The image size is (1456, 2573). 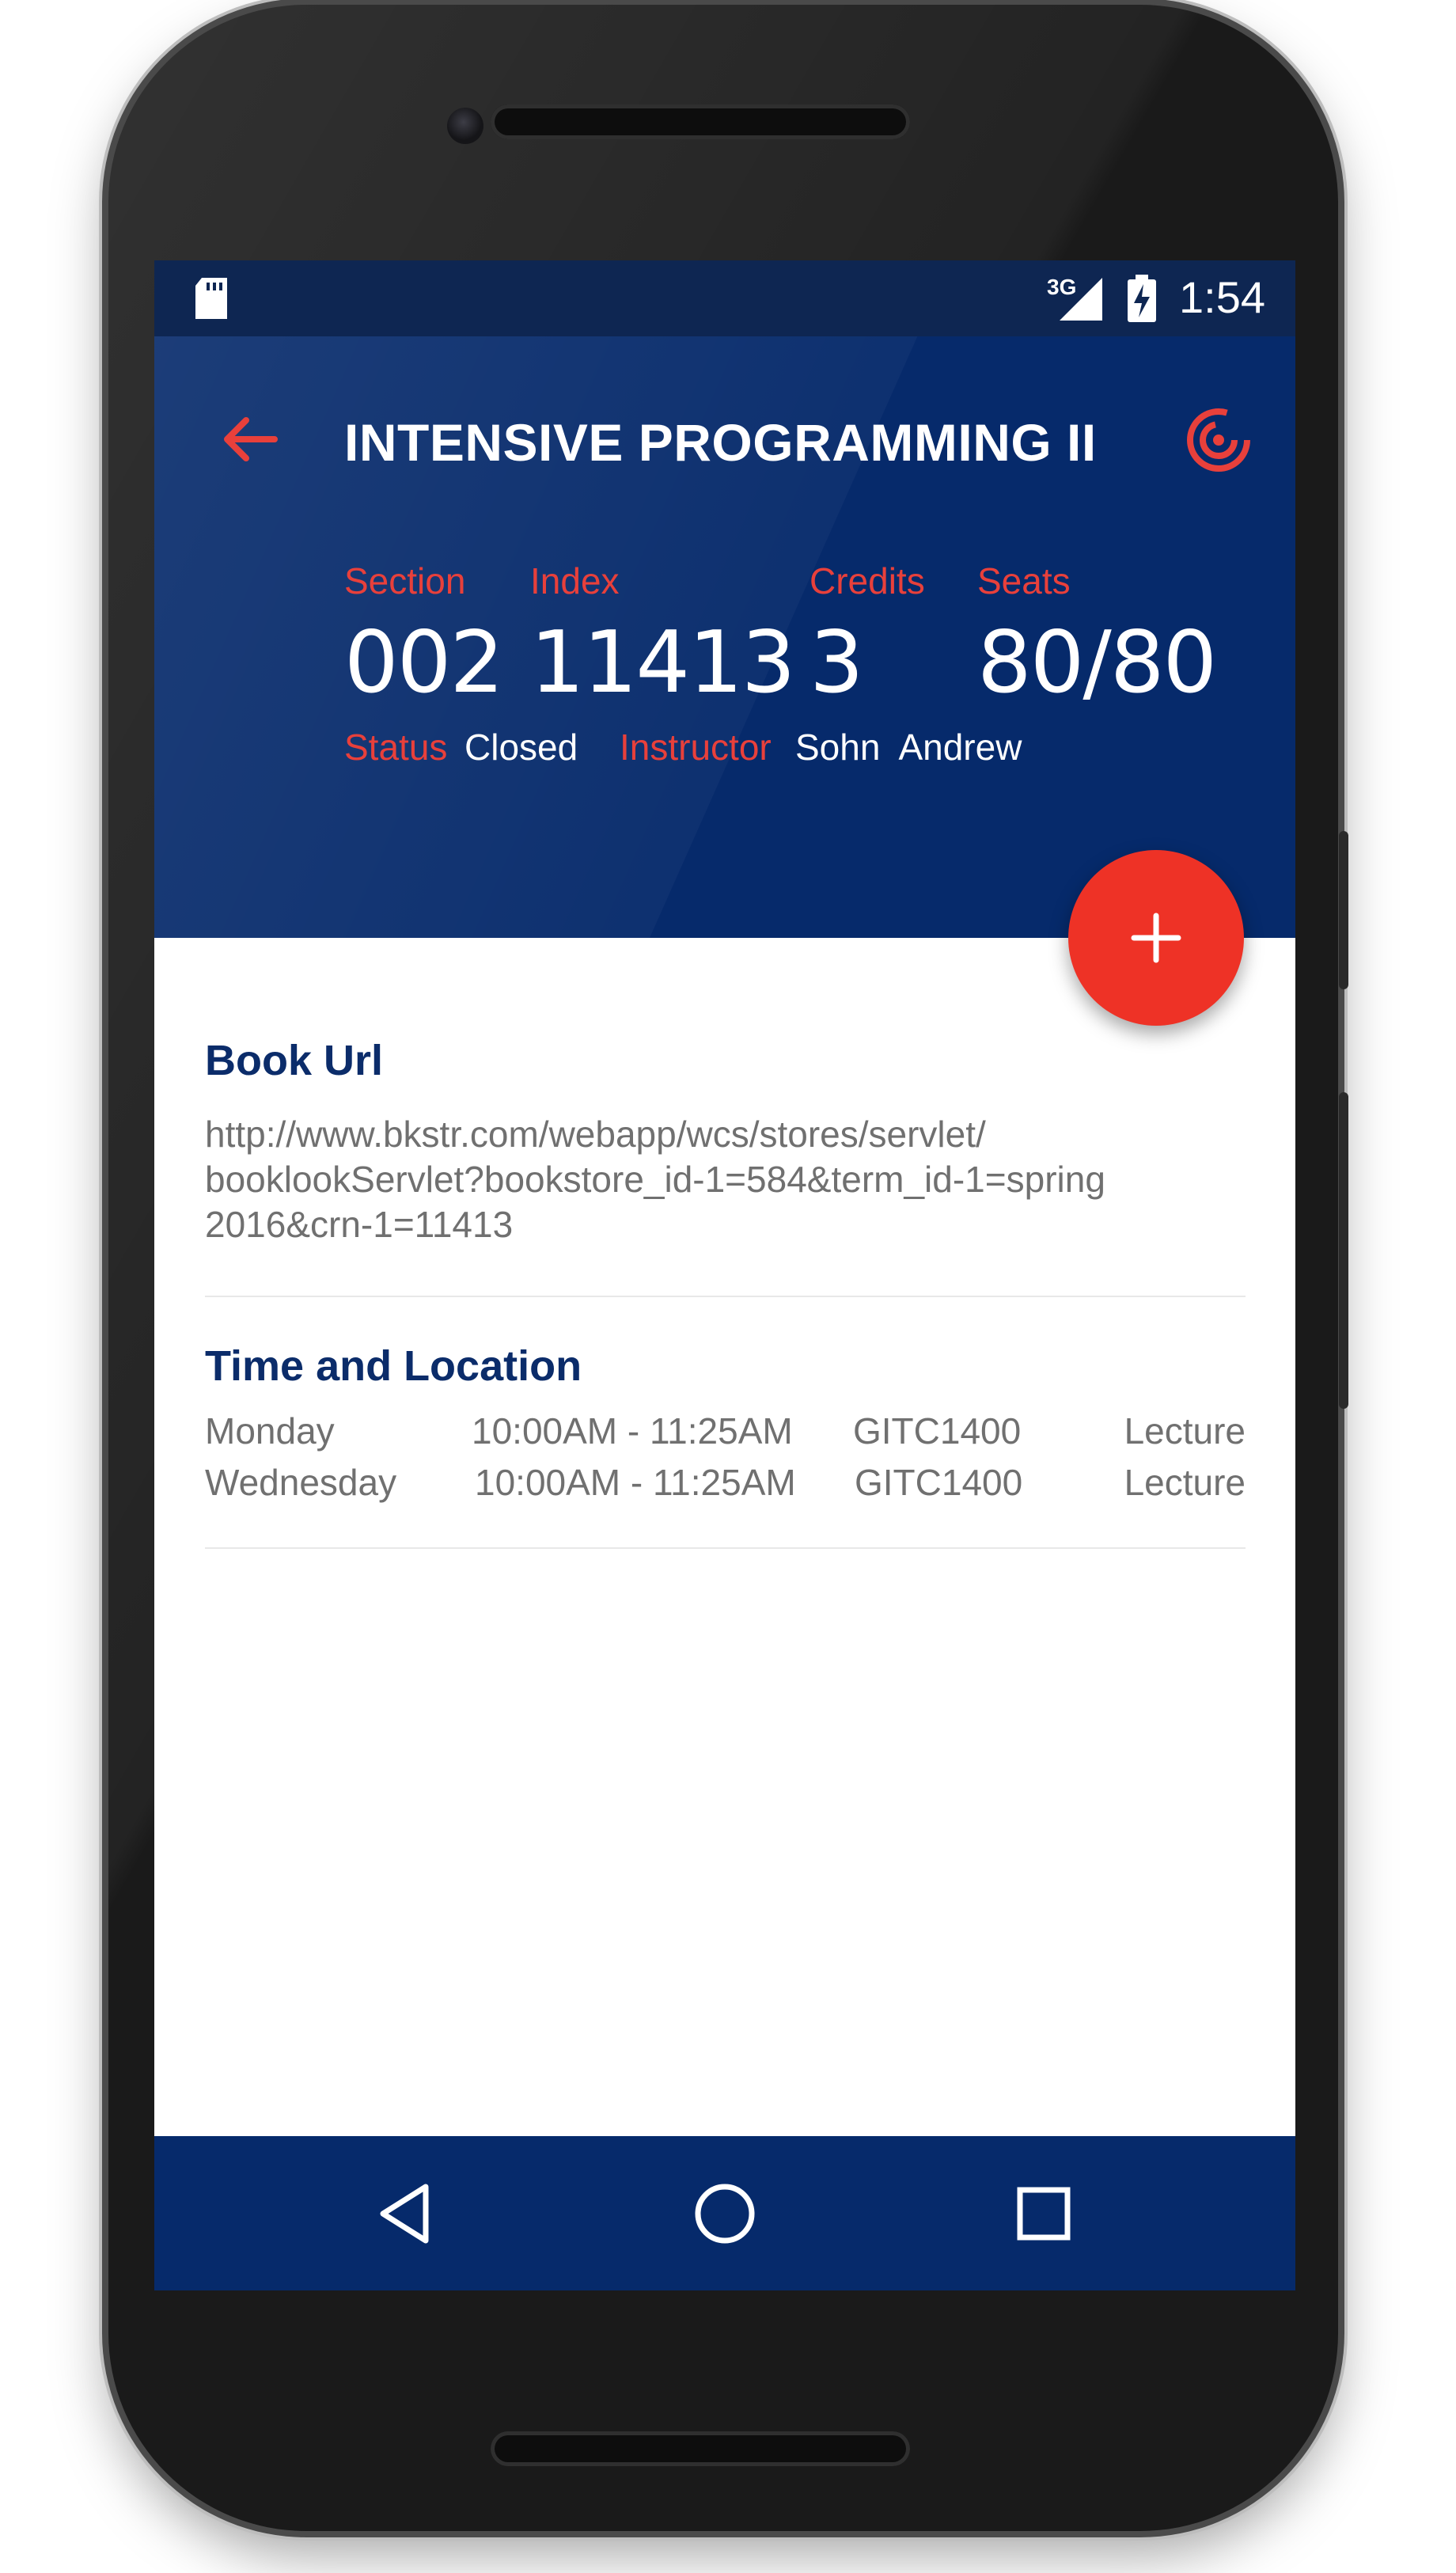 I want to click on seats-label: Seats, so click(x=1024, y=581).